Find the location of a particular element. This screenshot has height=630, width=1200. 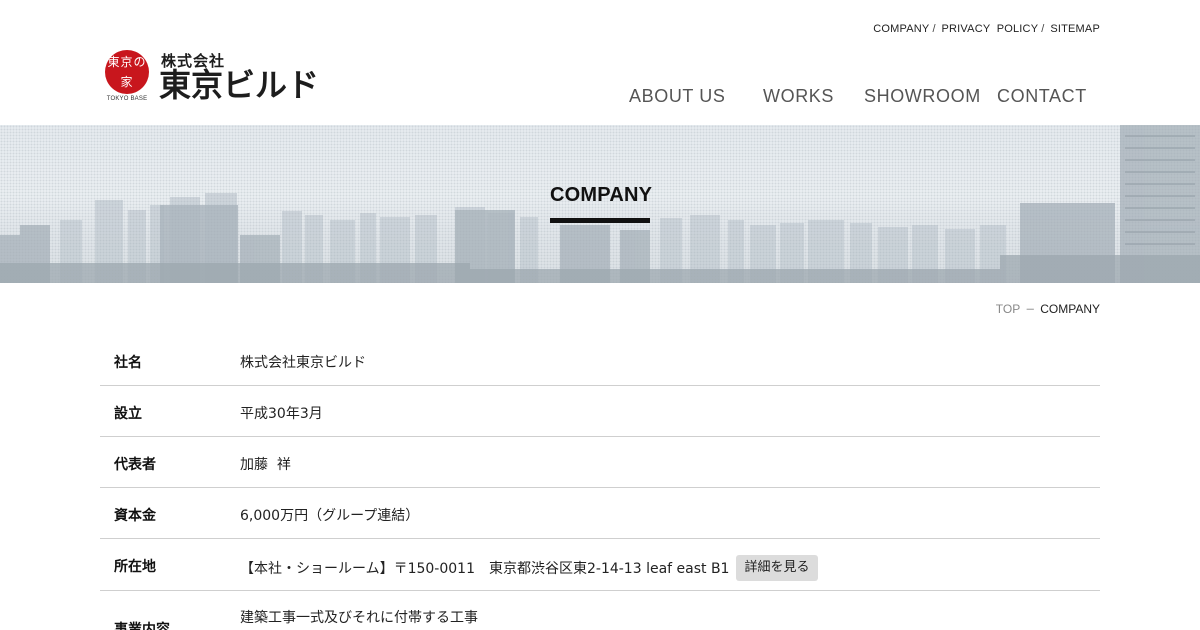

row-value-representative: 加藤 祥 is located at coordinates (265, 465).